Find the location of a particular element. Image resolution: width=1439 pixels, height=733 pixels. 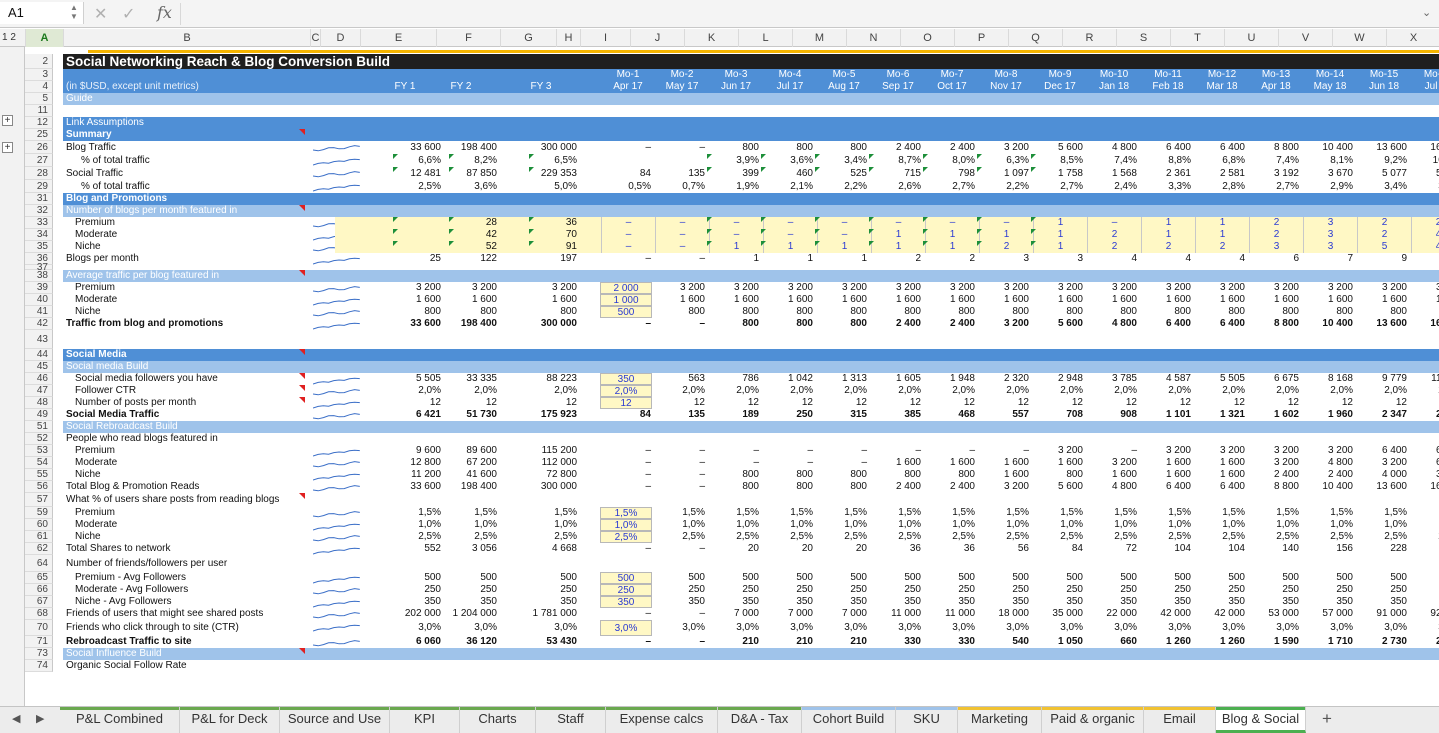

sheet-tab: Cohort Build is located at coordinates (849, 720).